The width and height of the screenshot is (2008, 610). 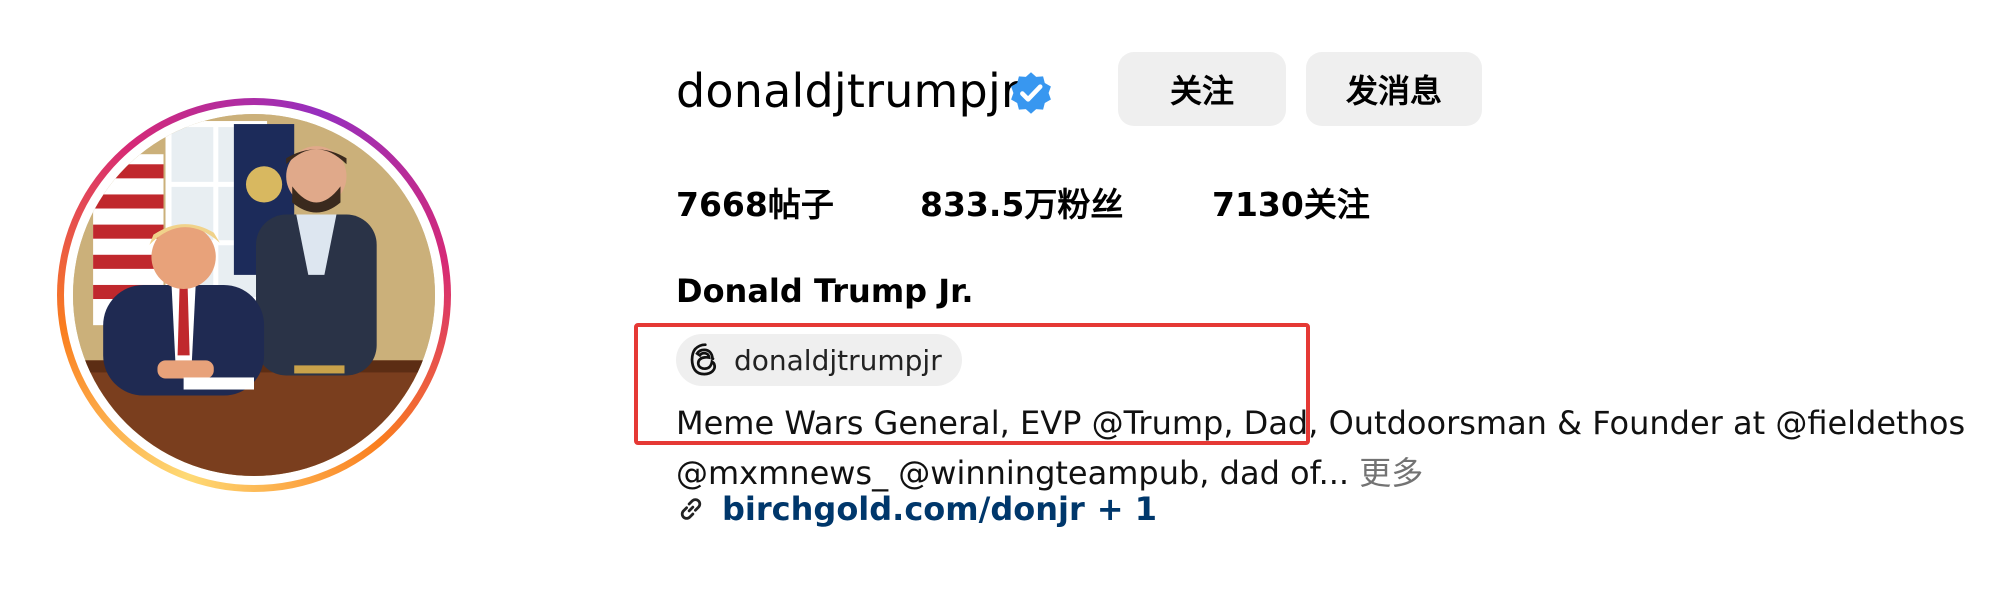 What do you see at coordinates (1031, 93) in the screenshot?
I see `verified-badge-icon` at bounding box center [1031, 93].